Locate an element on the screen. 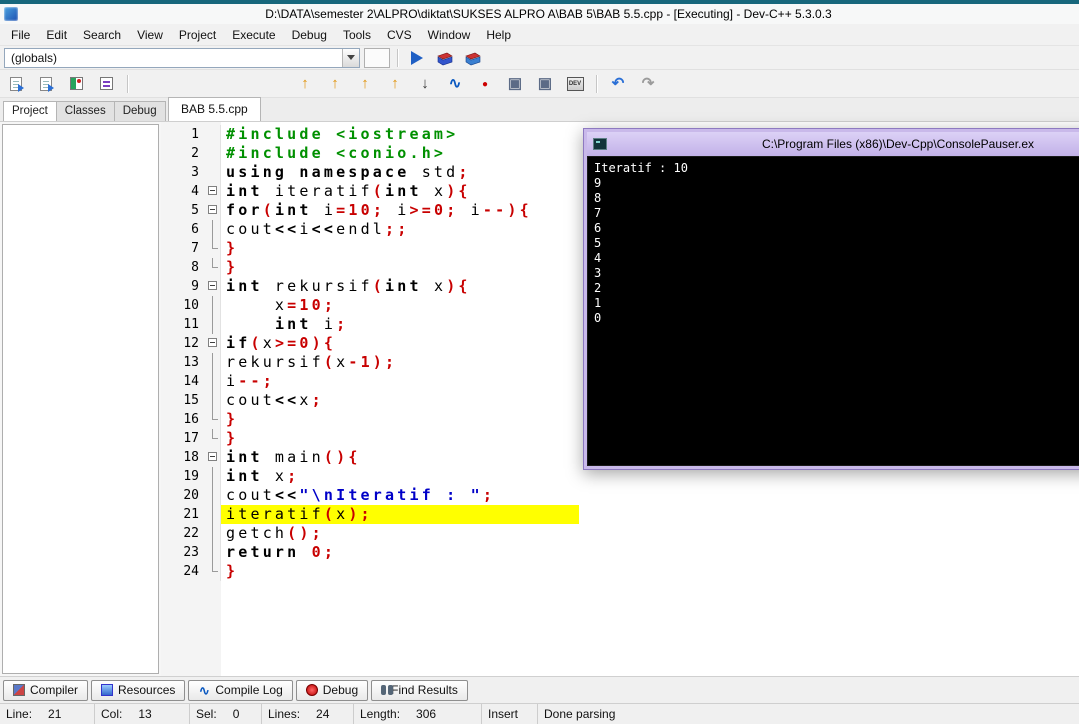 This screenshot has width=1079, height=724. line-number: 13 is located at coordinates (183, 362).